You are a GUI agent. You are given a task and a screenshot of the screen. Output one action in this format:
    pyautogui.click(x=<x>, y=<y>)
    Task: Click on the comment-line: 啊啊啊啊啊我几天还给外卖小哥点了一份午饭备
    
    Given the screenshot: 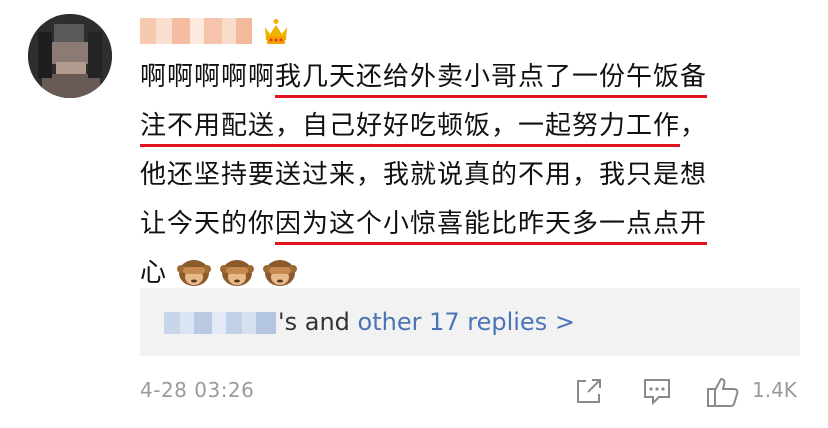 What is the action you would take?
    pyautogui.click(x=465, y=84)
    